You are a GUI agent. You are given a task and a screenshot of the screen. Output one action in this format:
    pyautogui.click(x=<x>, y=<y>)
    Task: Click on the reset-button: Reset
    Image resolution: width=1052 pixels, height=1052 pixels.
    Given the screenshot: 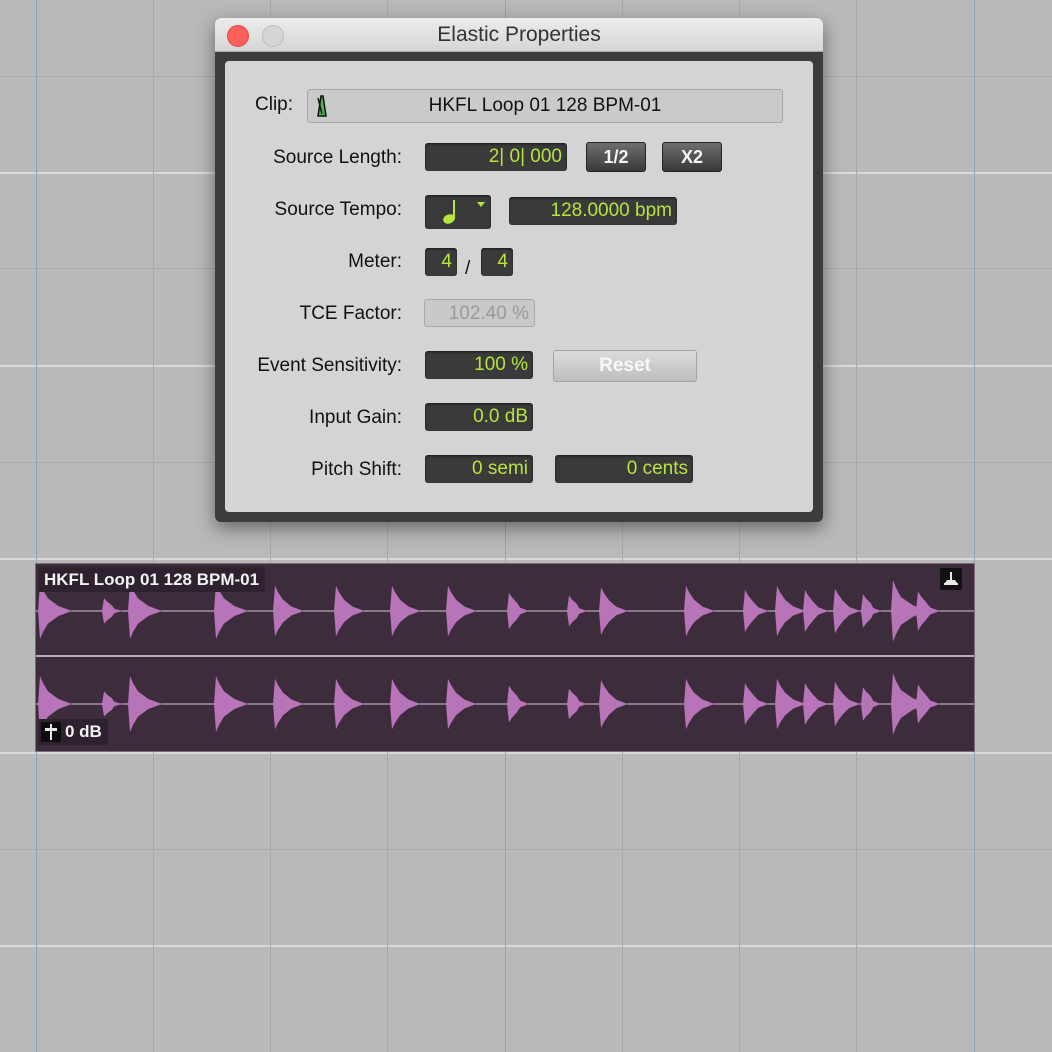 What is the action you would take?
    pyautogui.click(x=625, y=366)
    